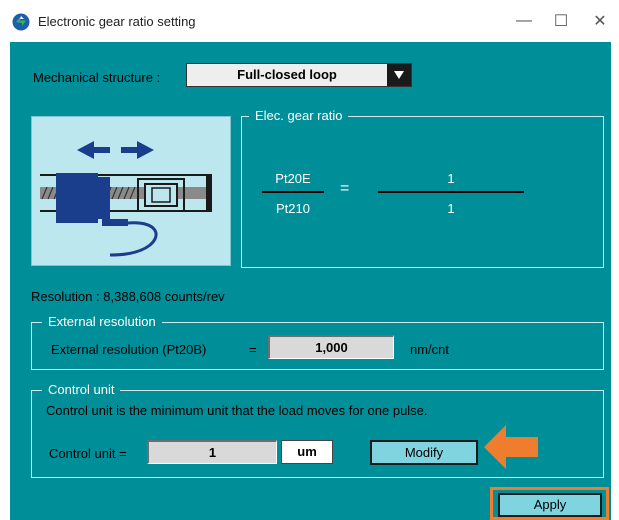  What do you see at coordinates (117, 21) in the screenshot?
I see `window-title: Electronic gear ratio setting` at bounding box center [117, 21].